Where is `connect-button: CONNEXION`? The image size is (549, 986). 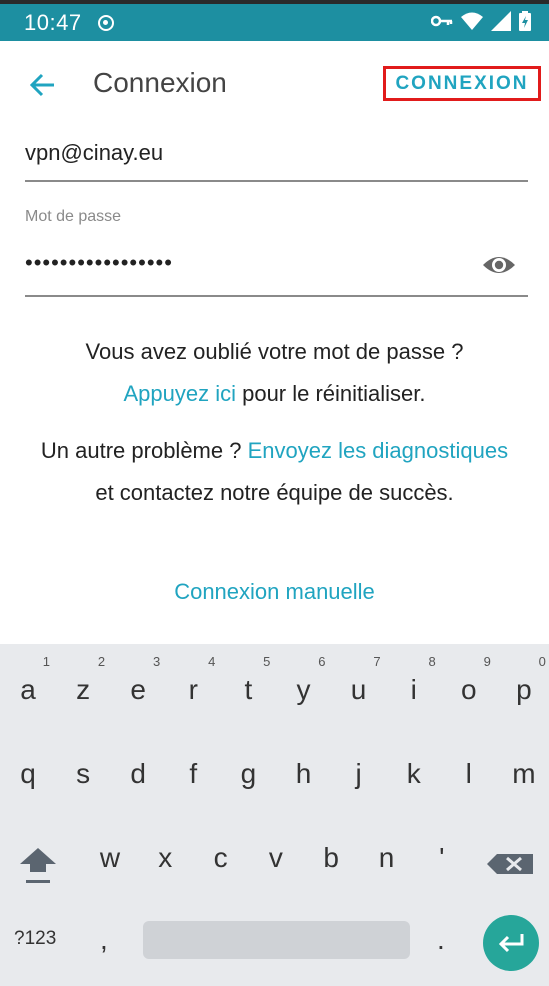
connect-button: CONNEXION is located at coordinates (462, 83).